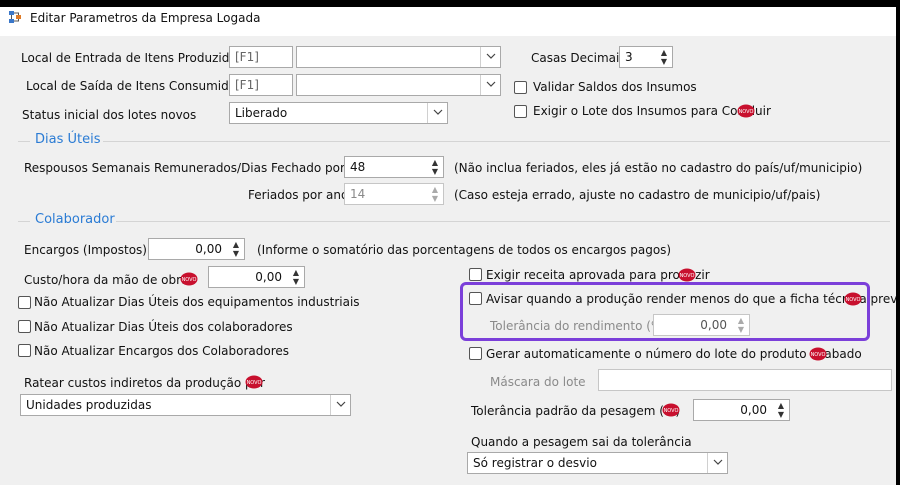  What do you see at coordinates (338, 113) in the screenshot?
I see `status-select: Liberado` at bounding box center [338, 113].